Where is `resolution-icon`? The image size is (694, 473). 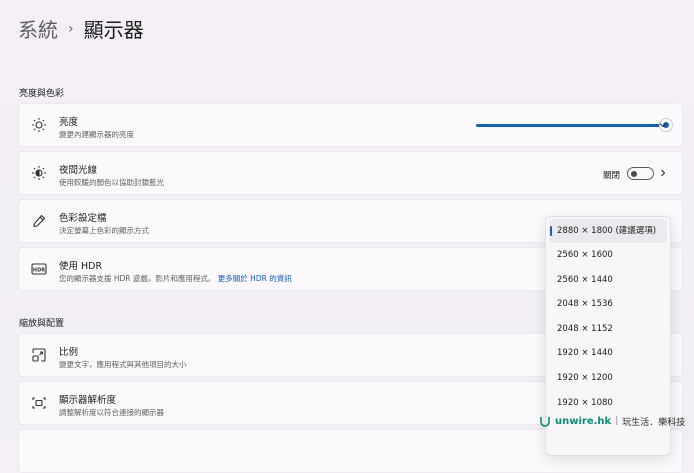
resolution-icon is located at coordinates (39, 403).